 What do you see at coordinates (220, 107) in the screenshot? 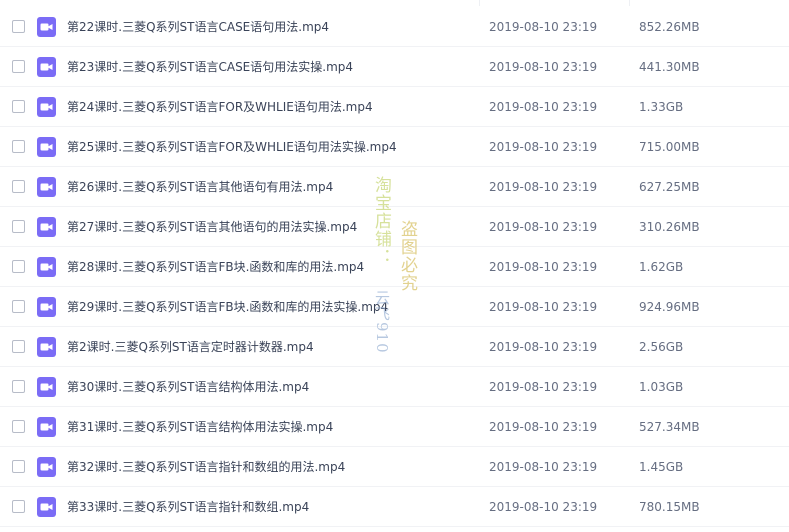
I see `file-name: 第24课时.三菱Q系列ST语言FOR及WHLIE语句用法.mp4` at bounding box center [220, 107].